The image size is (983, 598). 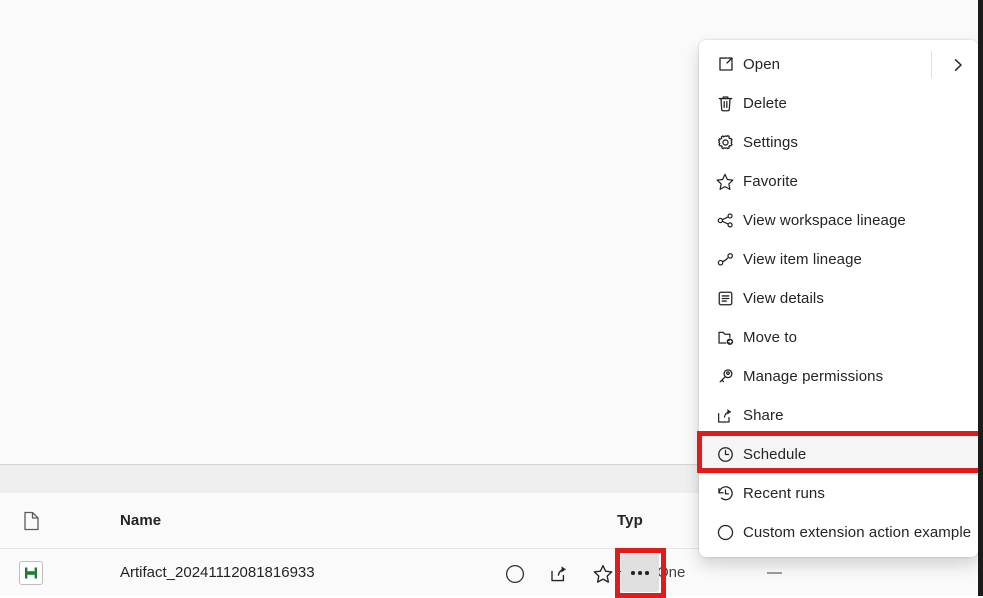 I want to click on row-refresh-label: —, so click(x=774, y=572).